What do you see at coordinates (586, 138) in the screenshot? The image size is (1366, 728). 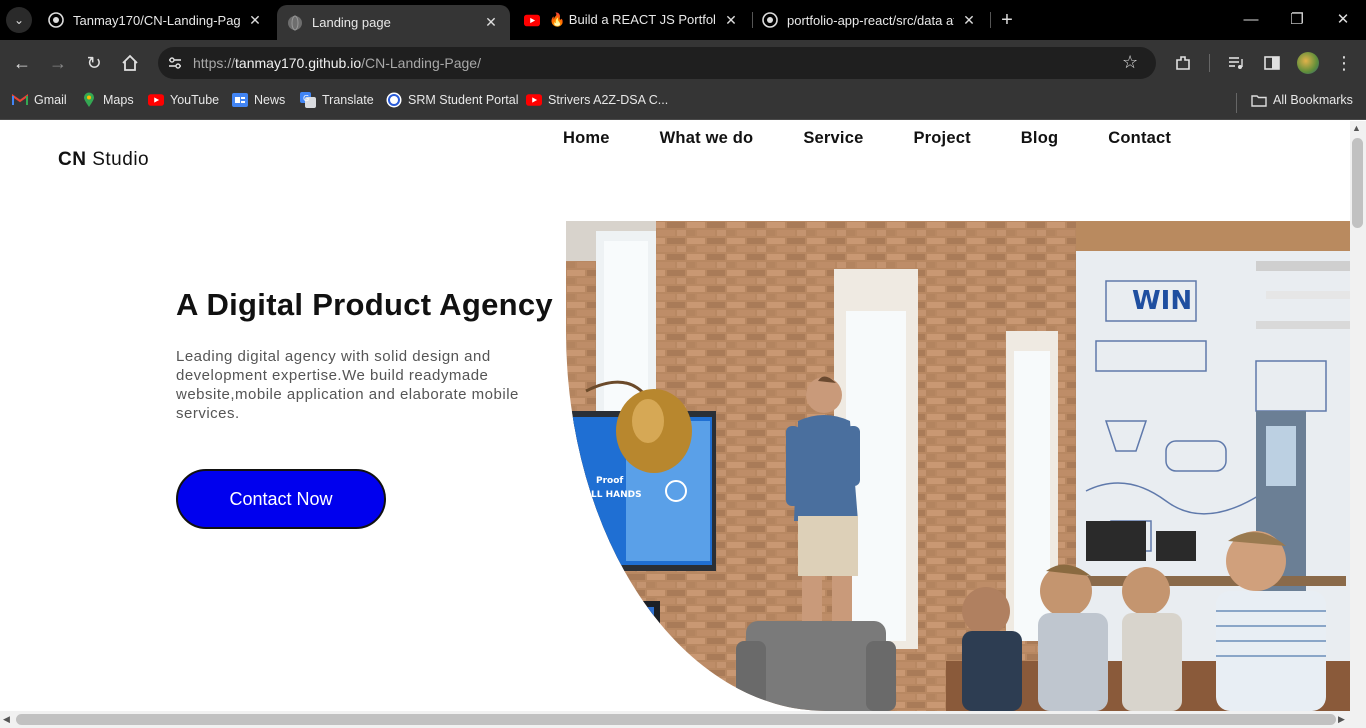 I see `nav-home: Home` at bounding box center [586, 138].